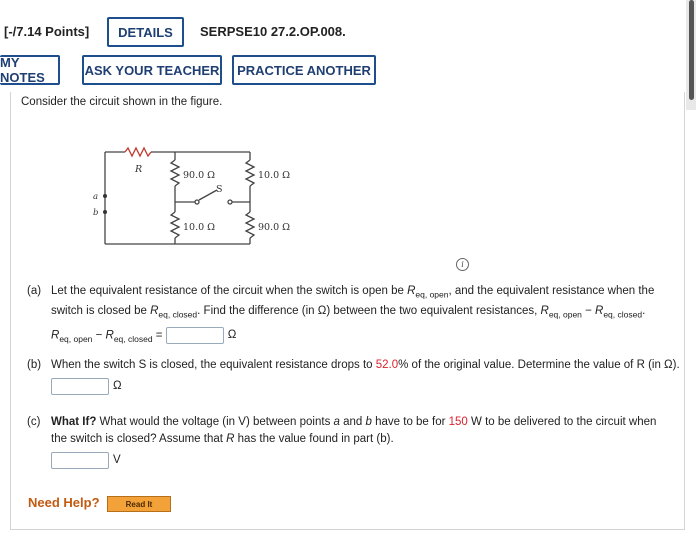  What do you see at coordinates (34, 422) in the screenshot?
I see `part-c-label: (c)` at bounding box center [34, 422].